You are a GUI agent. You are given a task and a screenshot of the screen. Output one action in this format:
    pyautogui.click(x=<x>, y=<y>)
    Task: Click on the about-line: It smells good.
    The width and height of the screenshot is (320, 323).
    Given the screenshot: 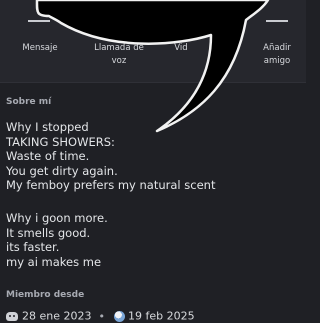 What is the action you would take?
    pyautogui.click(x=48, y=232)
    